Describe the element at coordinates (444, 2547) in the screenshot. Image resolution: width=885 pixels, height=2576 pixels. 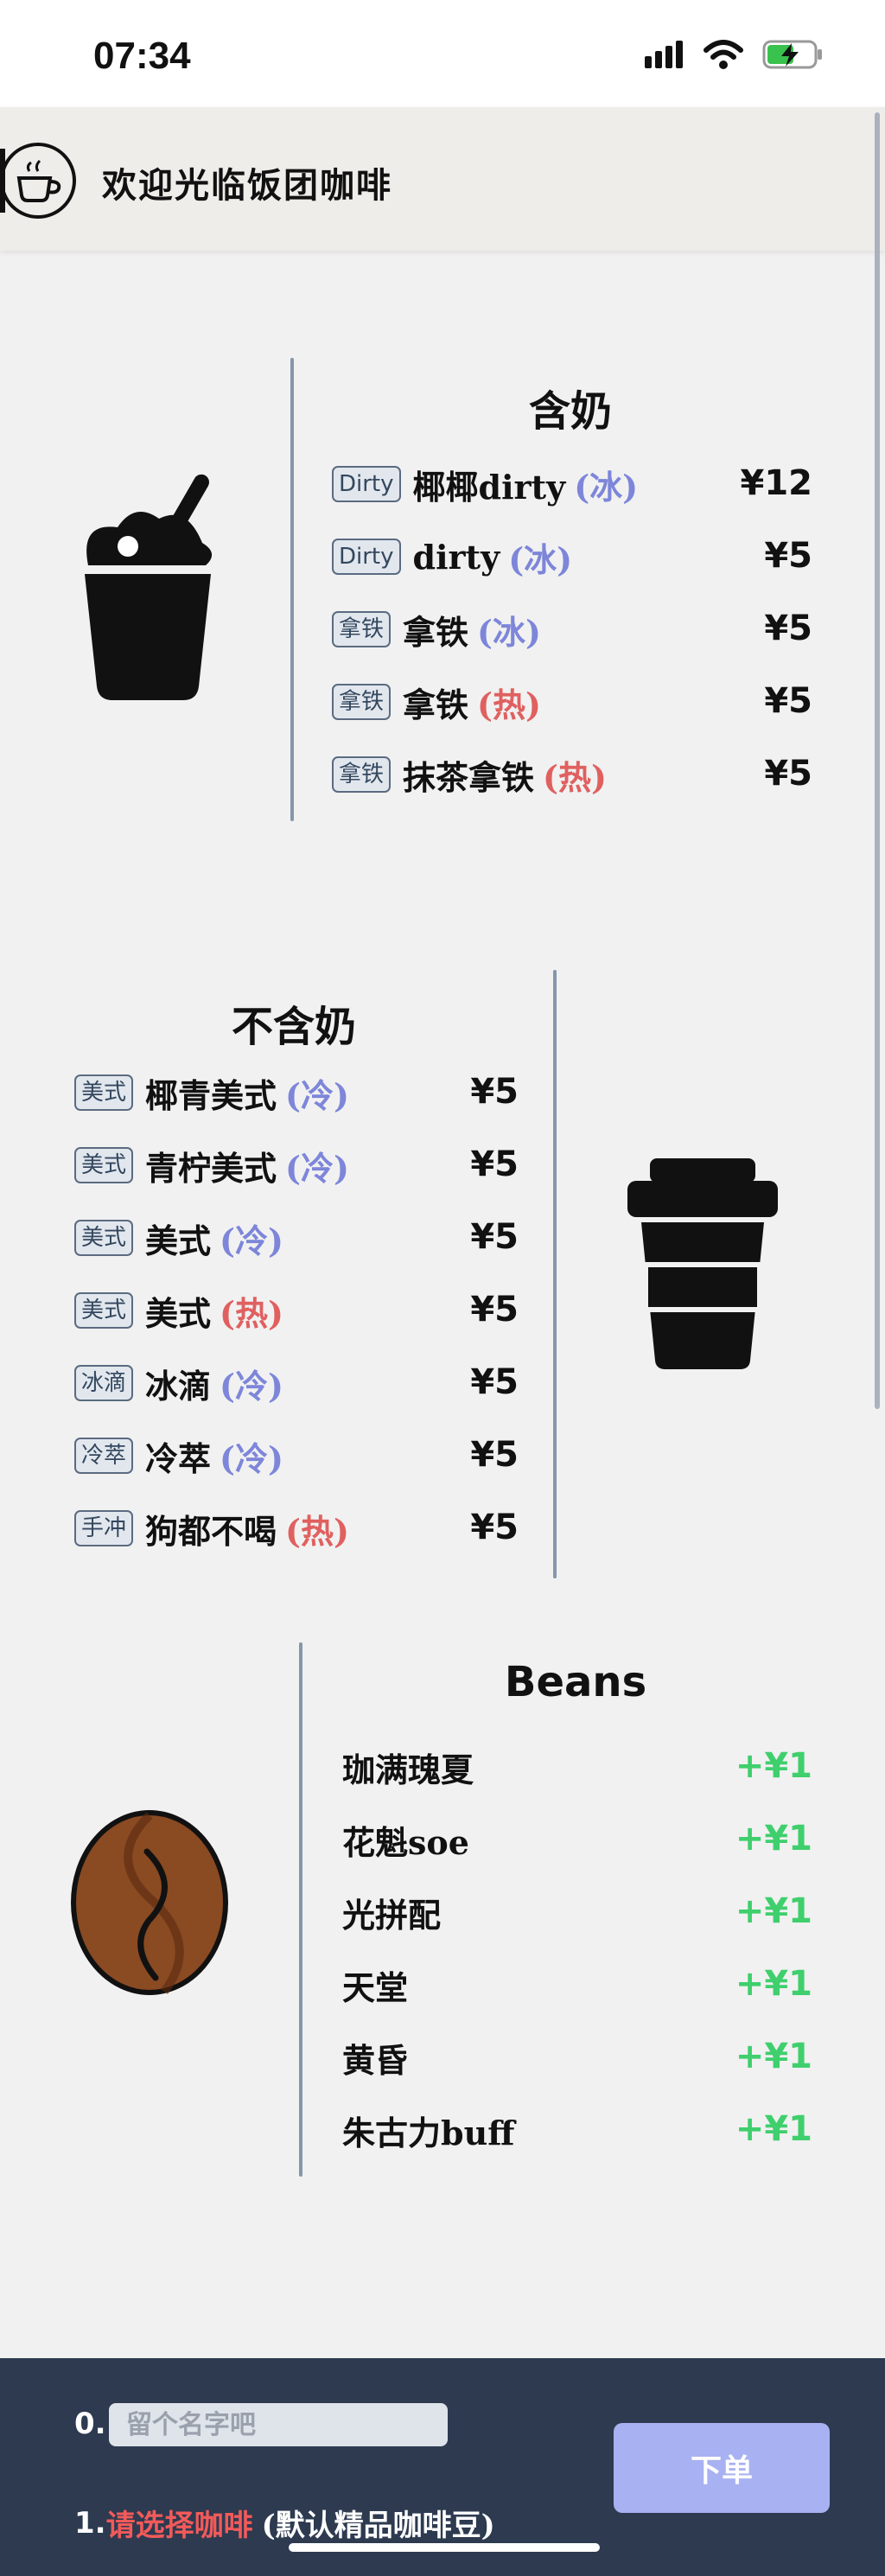
I see `home-indicator` at that location.